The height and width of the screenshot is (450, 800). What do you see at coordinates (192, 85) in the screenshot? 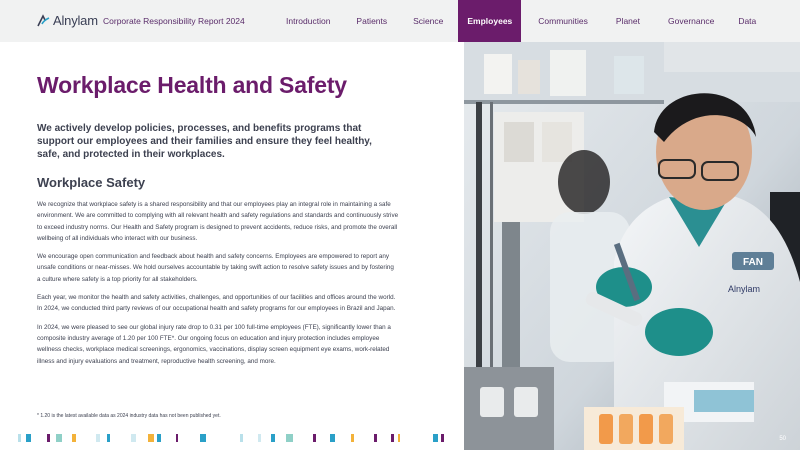
I see `page-title: Workplace Health and Safety` at bounding box center [192, 85].